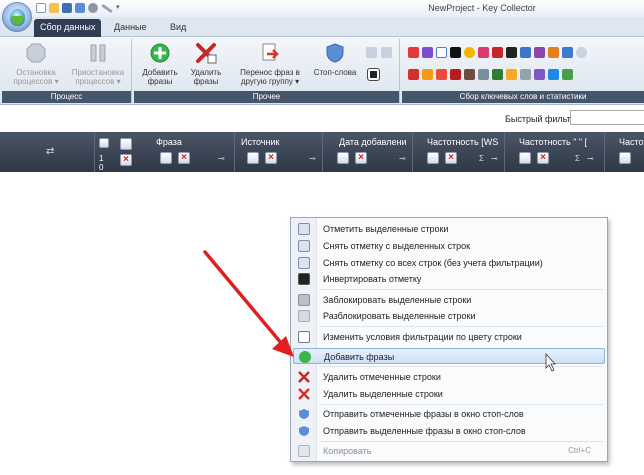 This screenshot has height=475, width=644. I want to click on hand-icon, so click(441, 74).